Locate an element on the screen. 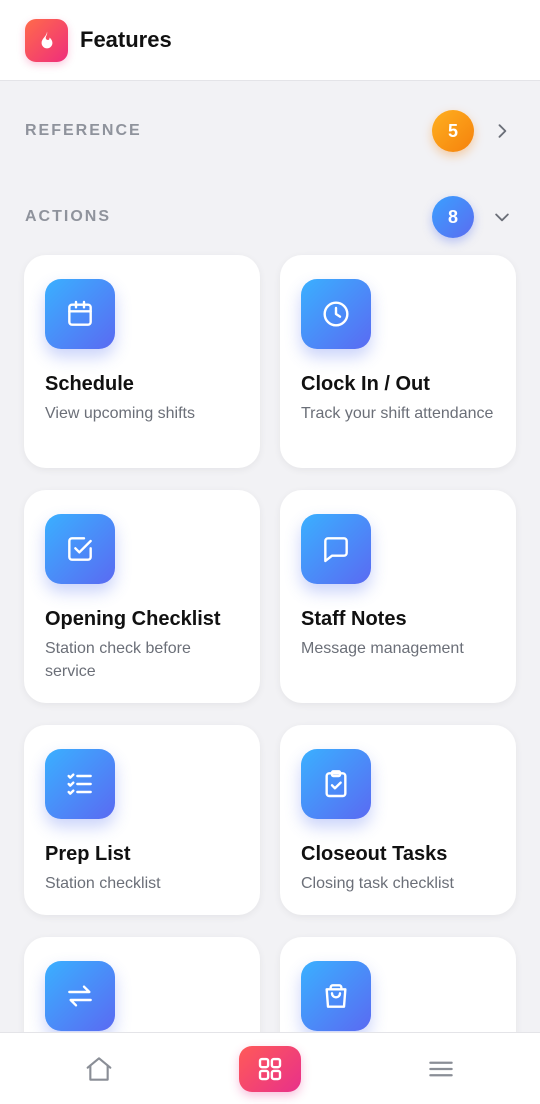 This screenshot has width=540, height=1104. feature-card-closeout-tasks: Closeout Tasks Closing task checklist is located at coordinates (398, 820).